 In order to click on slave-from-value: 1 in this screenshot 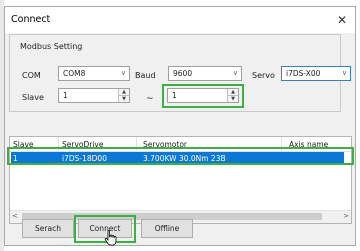, I will do `click(65, 95)`.